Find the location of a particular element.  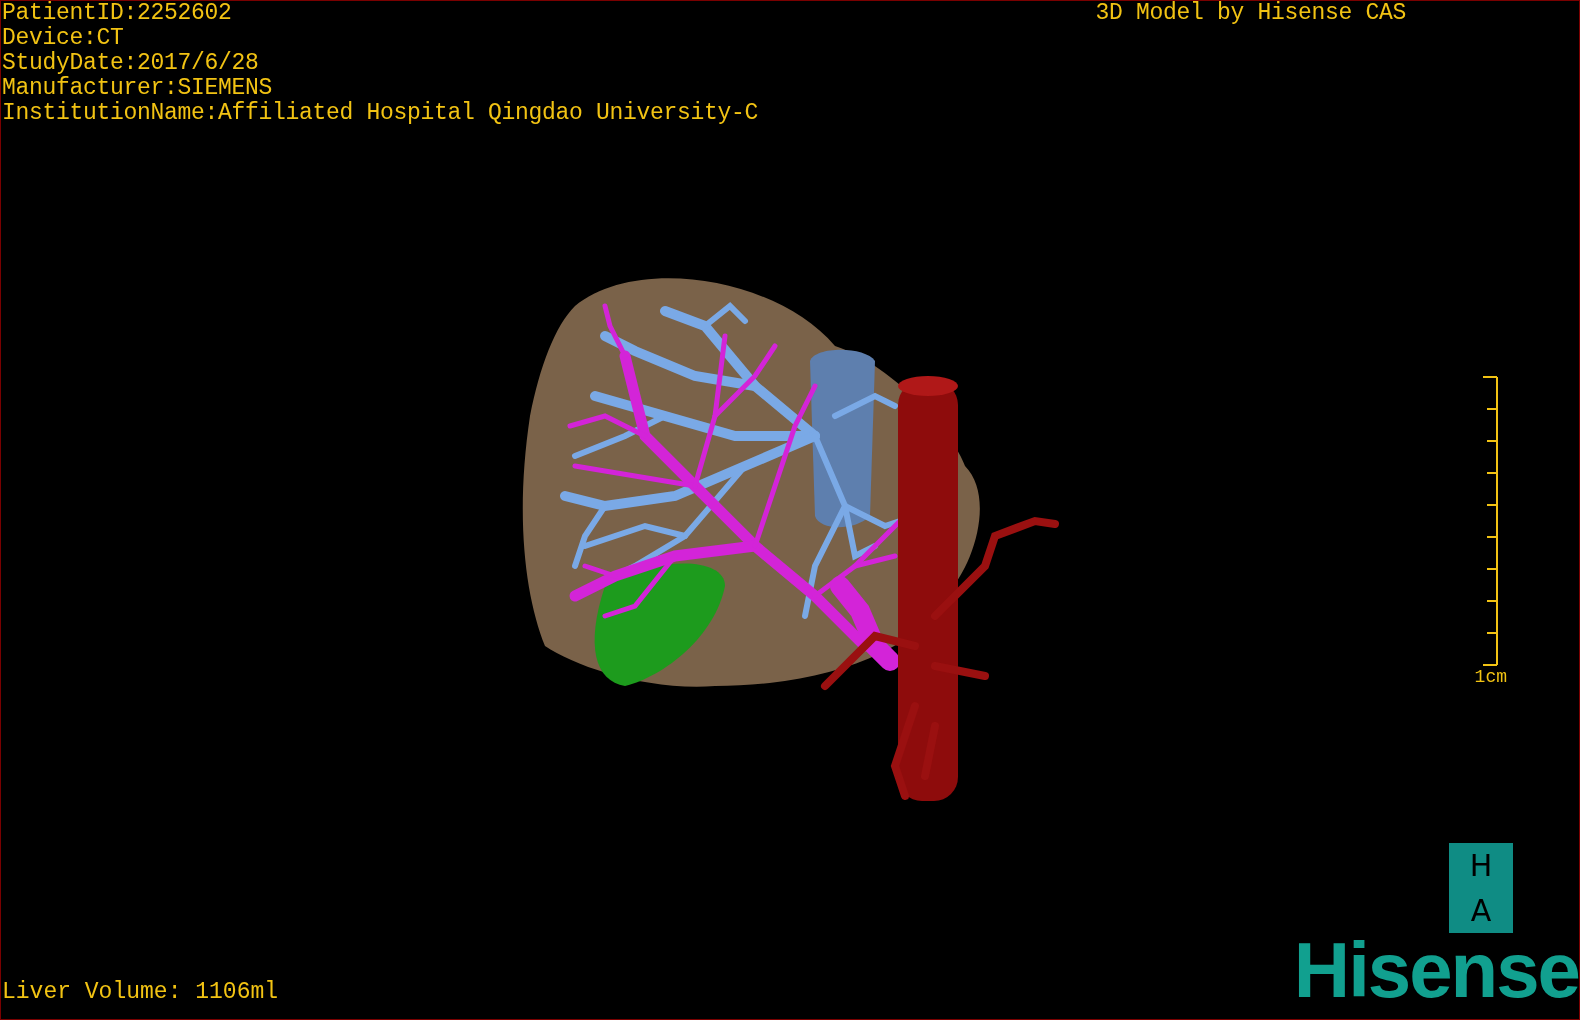

scale-label: 1cm is located at coordinates (1490, 677).